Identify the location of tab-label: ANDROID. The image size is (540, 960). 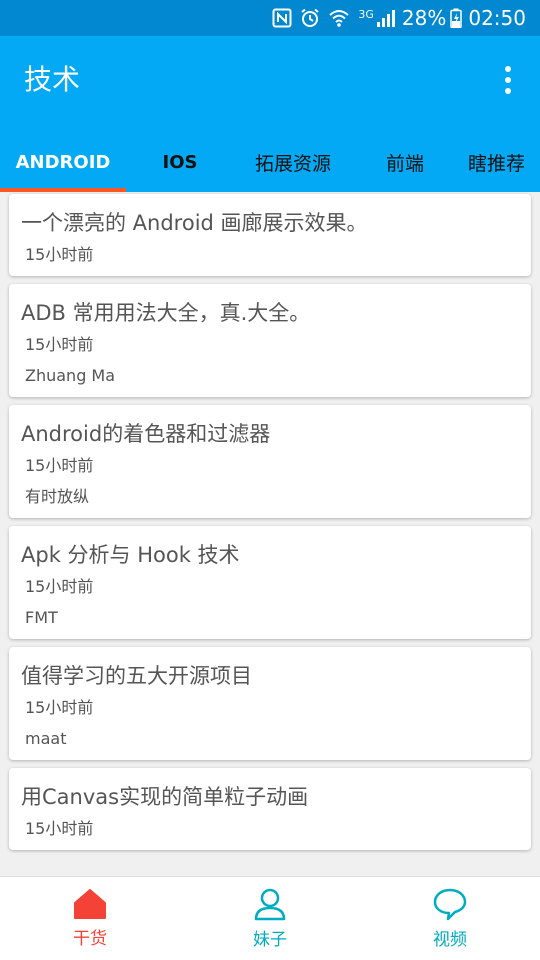
(63, 162).